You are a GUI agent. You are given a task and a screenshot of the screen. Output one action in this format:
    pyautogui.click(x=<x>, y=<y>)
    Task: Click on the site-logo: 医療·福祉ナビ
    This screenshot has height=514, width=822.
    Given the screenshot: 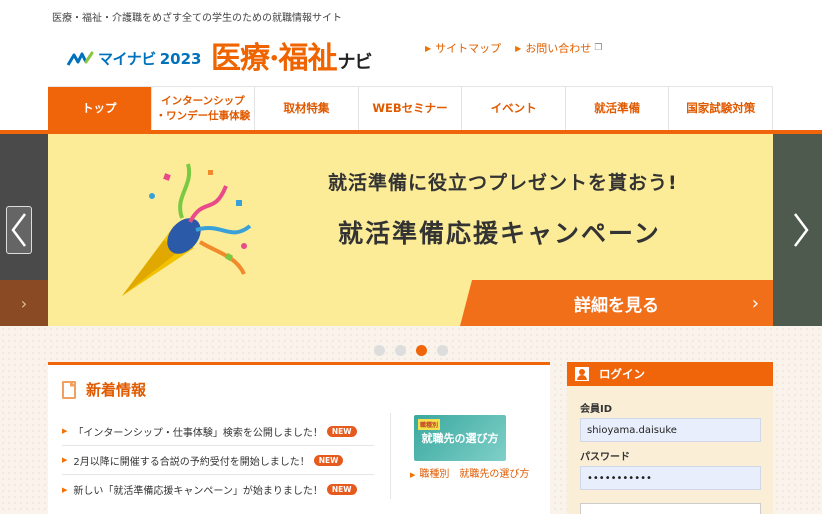 What is the action you would take?
    pyautogui.click(x=291, y=55)
    